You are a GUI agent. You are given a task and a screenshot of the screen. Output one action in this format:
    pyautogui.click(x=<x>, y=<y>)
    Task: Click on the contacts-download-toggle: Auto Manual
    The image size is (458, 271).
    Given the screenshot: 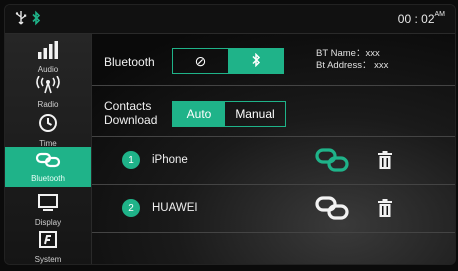 What is the action you would take?
    pyautogui.click(x=229, y=114)
    